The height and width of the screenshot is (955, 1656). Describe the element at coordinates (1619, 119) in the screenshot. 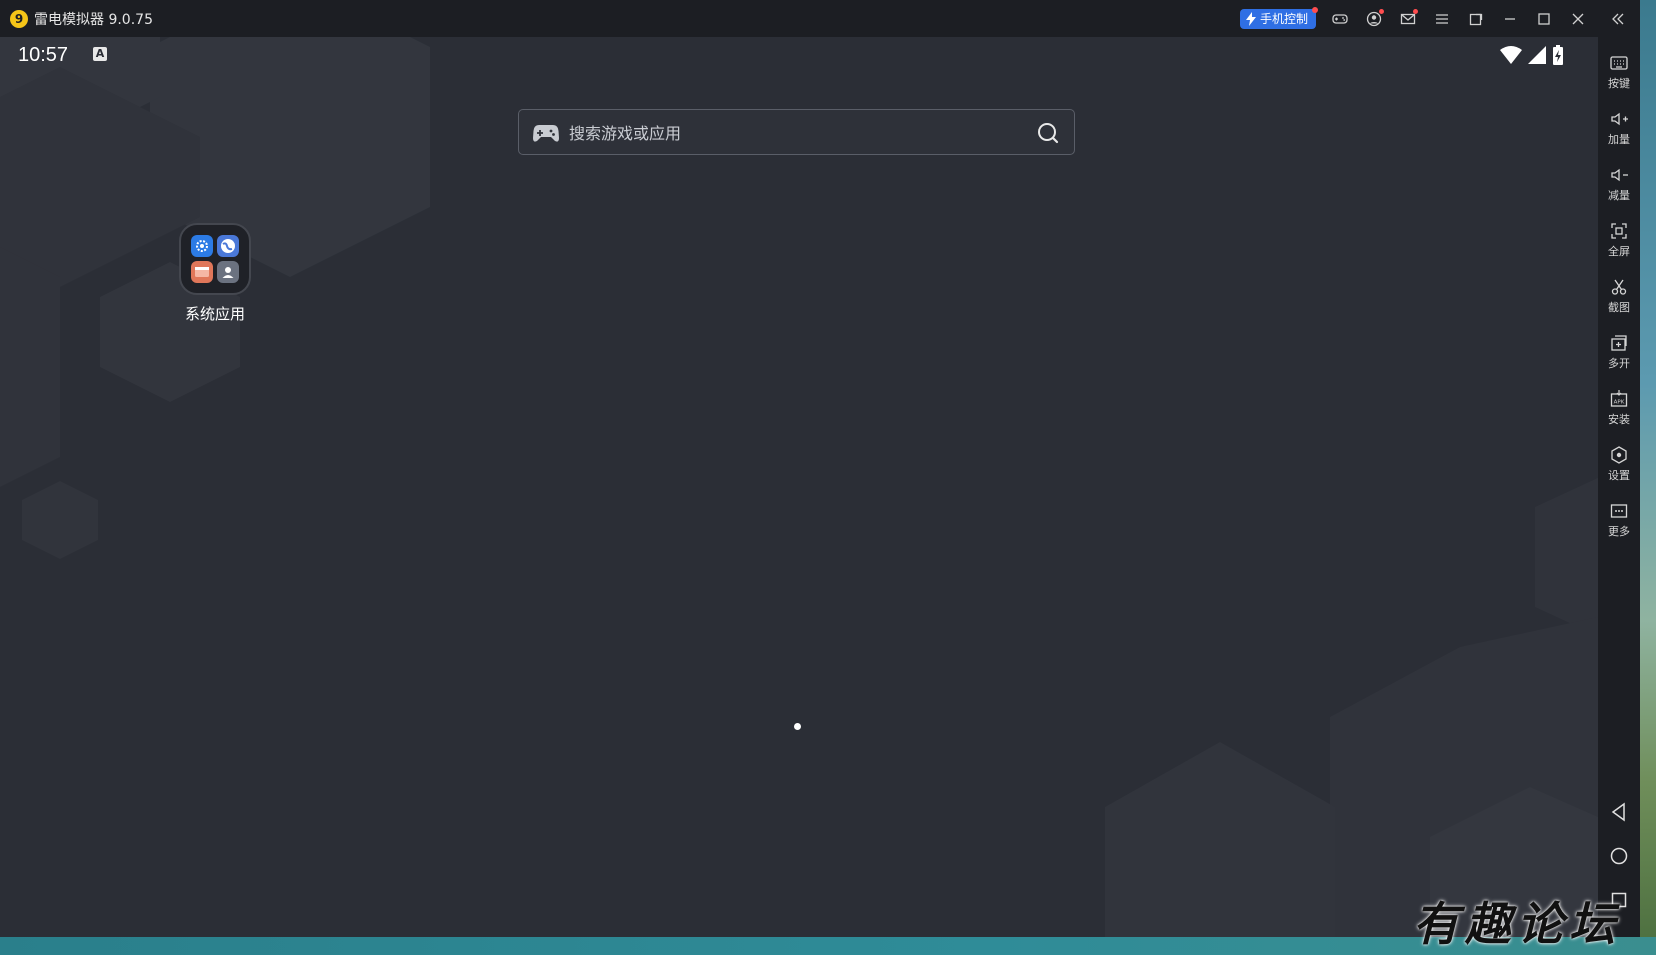

I see `volume-up-icon` at that location.